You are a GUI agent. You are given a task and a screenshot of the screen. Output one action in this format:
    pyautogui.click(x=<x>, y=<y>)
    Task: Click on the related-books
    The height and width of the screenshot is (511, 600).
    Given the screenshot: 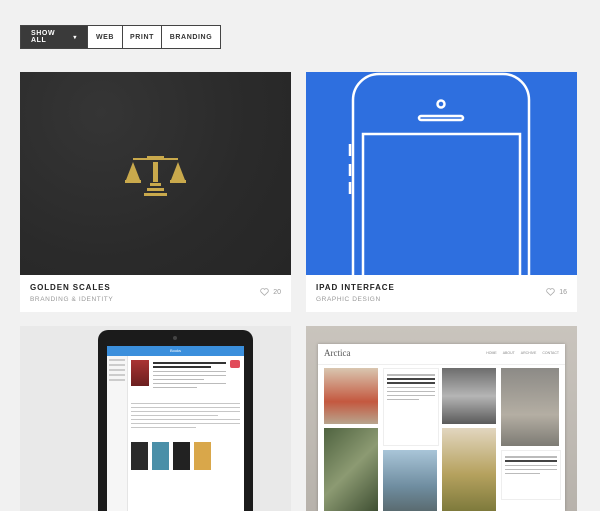 What is the action you would take?
    pyautogui.click(x=185, y=456)
    